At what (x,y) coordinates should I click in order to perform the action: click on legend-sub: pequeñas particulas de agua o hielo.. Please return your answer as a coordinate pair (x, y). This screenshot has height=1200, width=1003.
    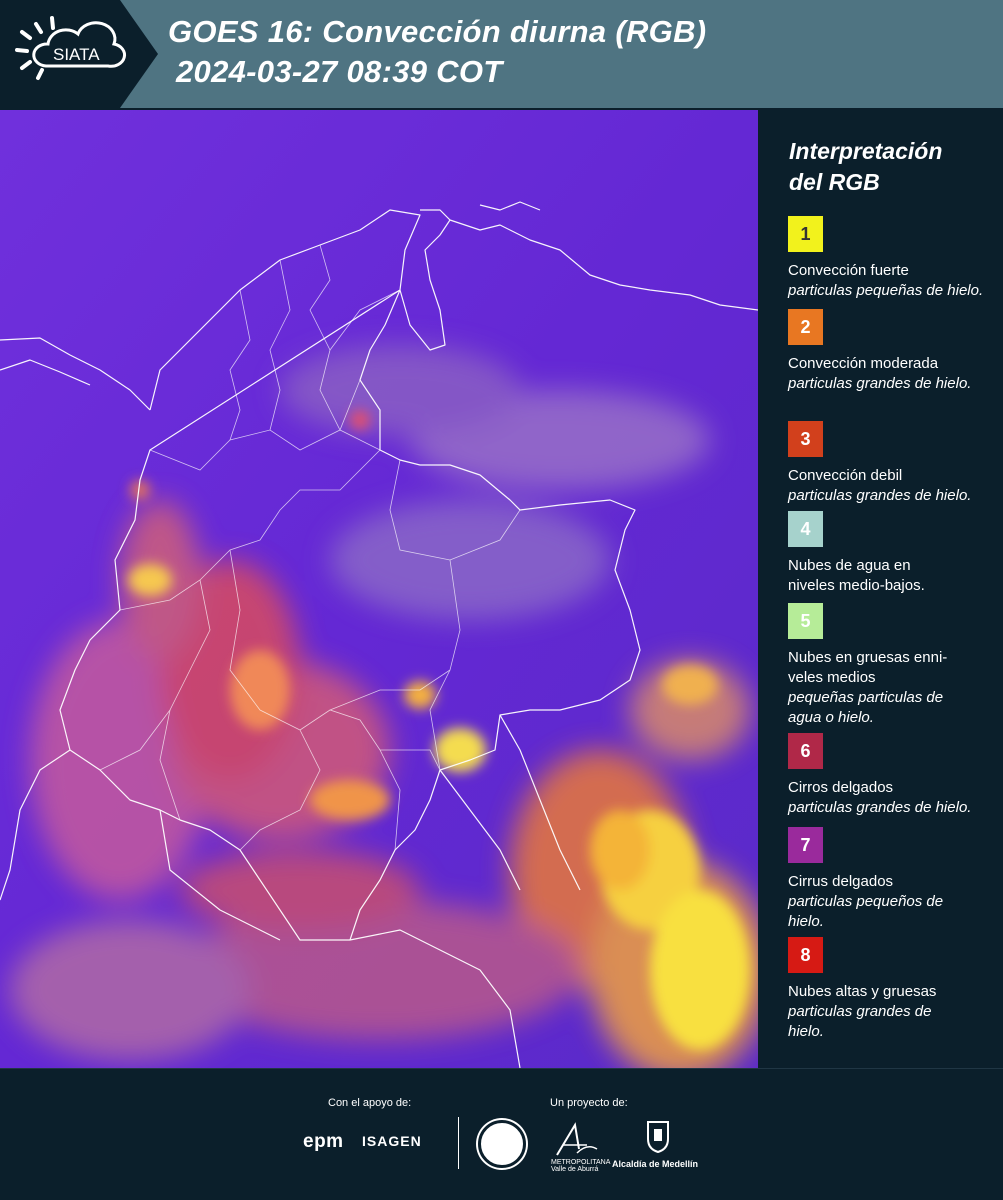
    Looking at the image, I should click on (866, 707).